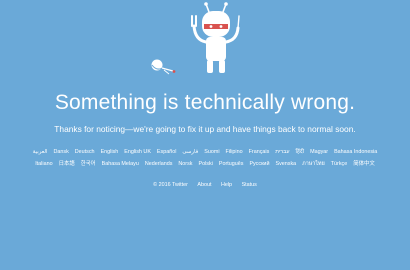 The height and width of the screenshot is (270, 410). What do you see at coordinates (61, 152) in the screenshot?
I see `language-link: Dansk` at bounding box center [61, 152].